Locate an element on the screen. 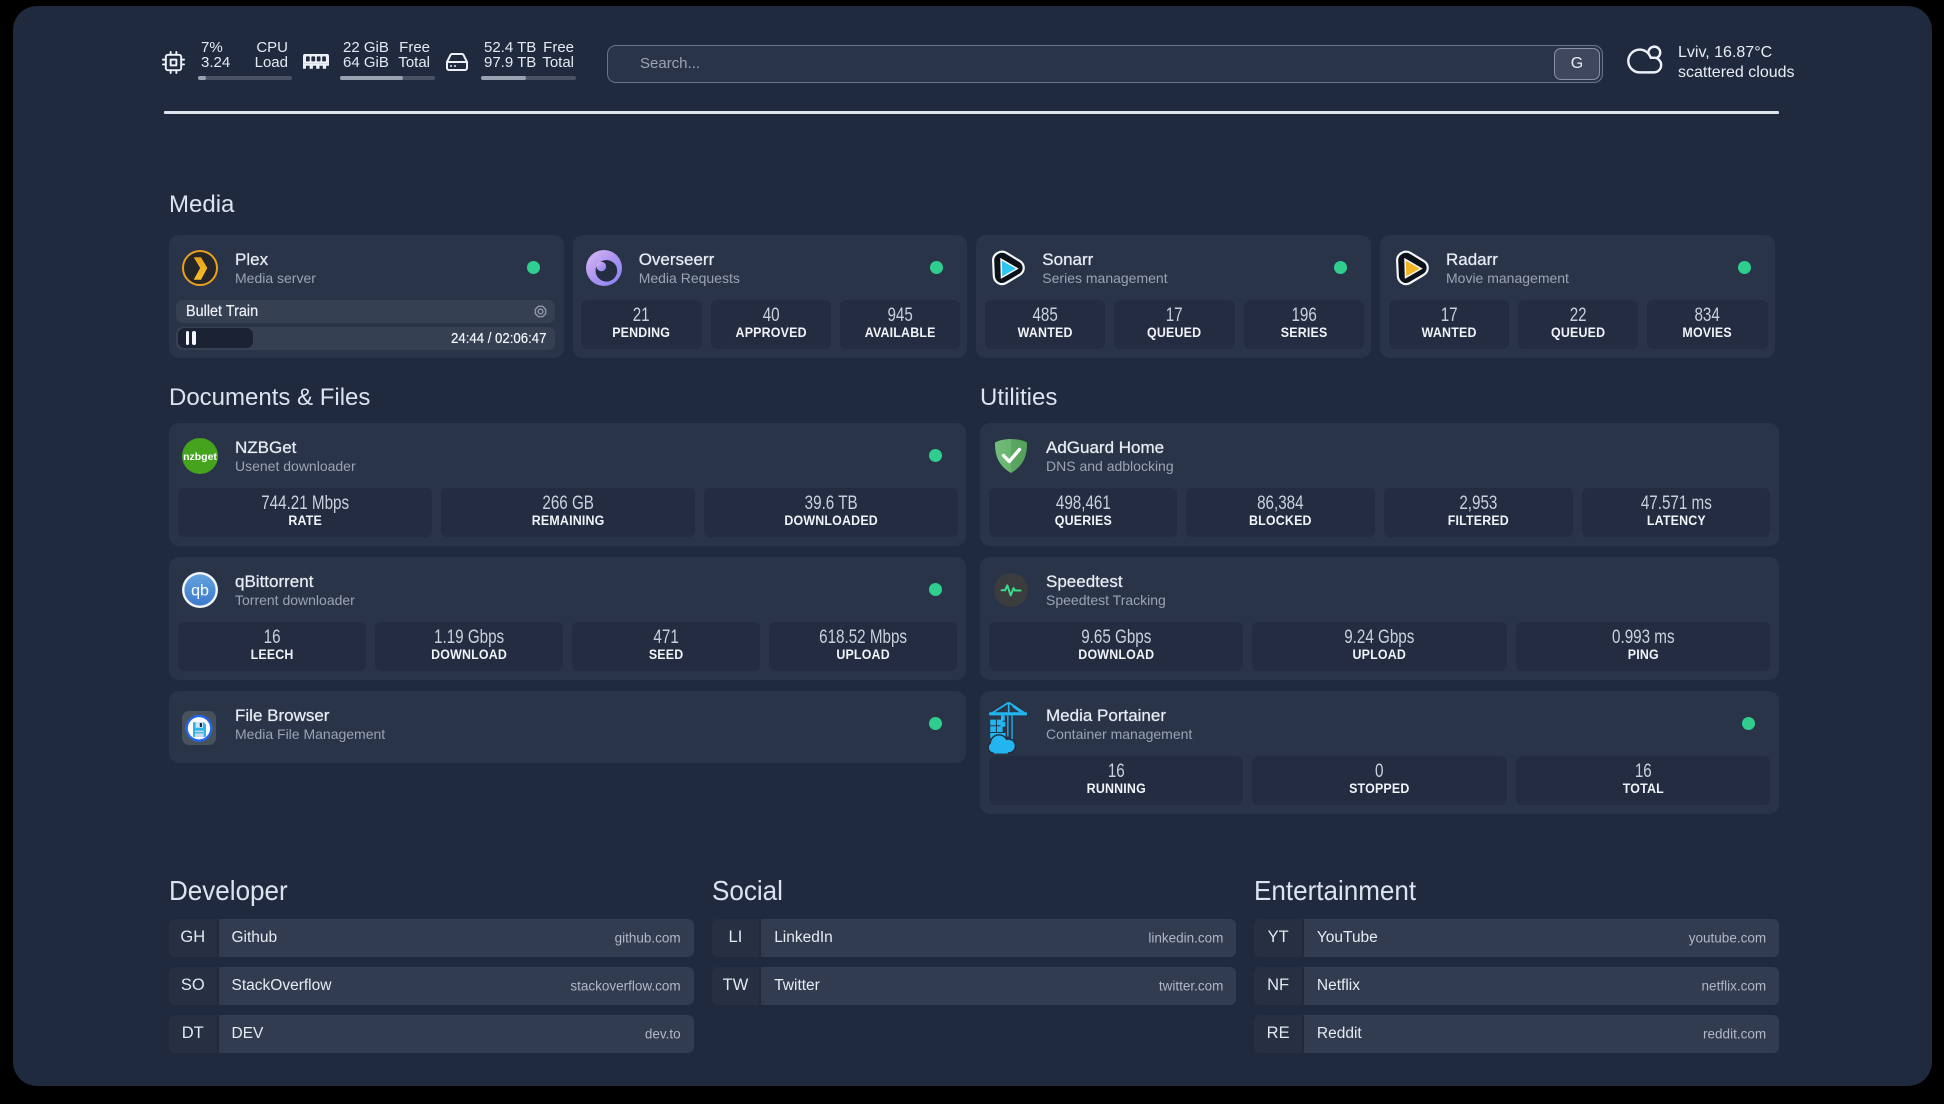  svg-text: qb is located at coordinates (200, 590).